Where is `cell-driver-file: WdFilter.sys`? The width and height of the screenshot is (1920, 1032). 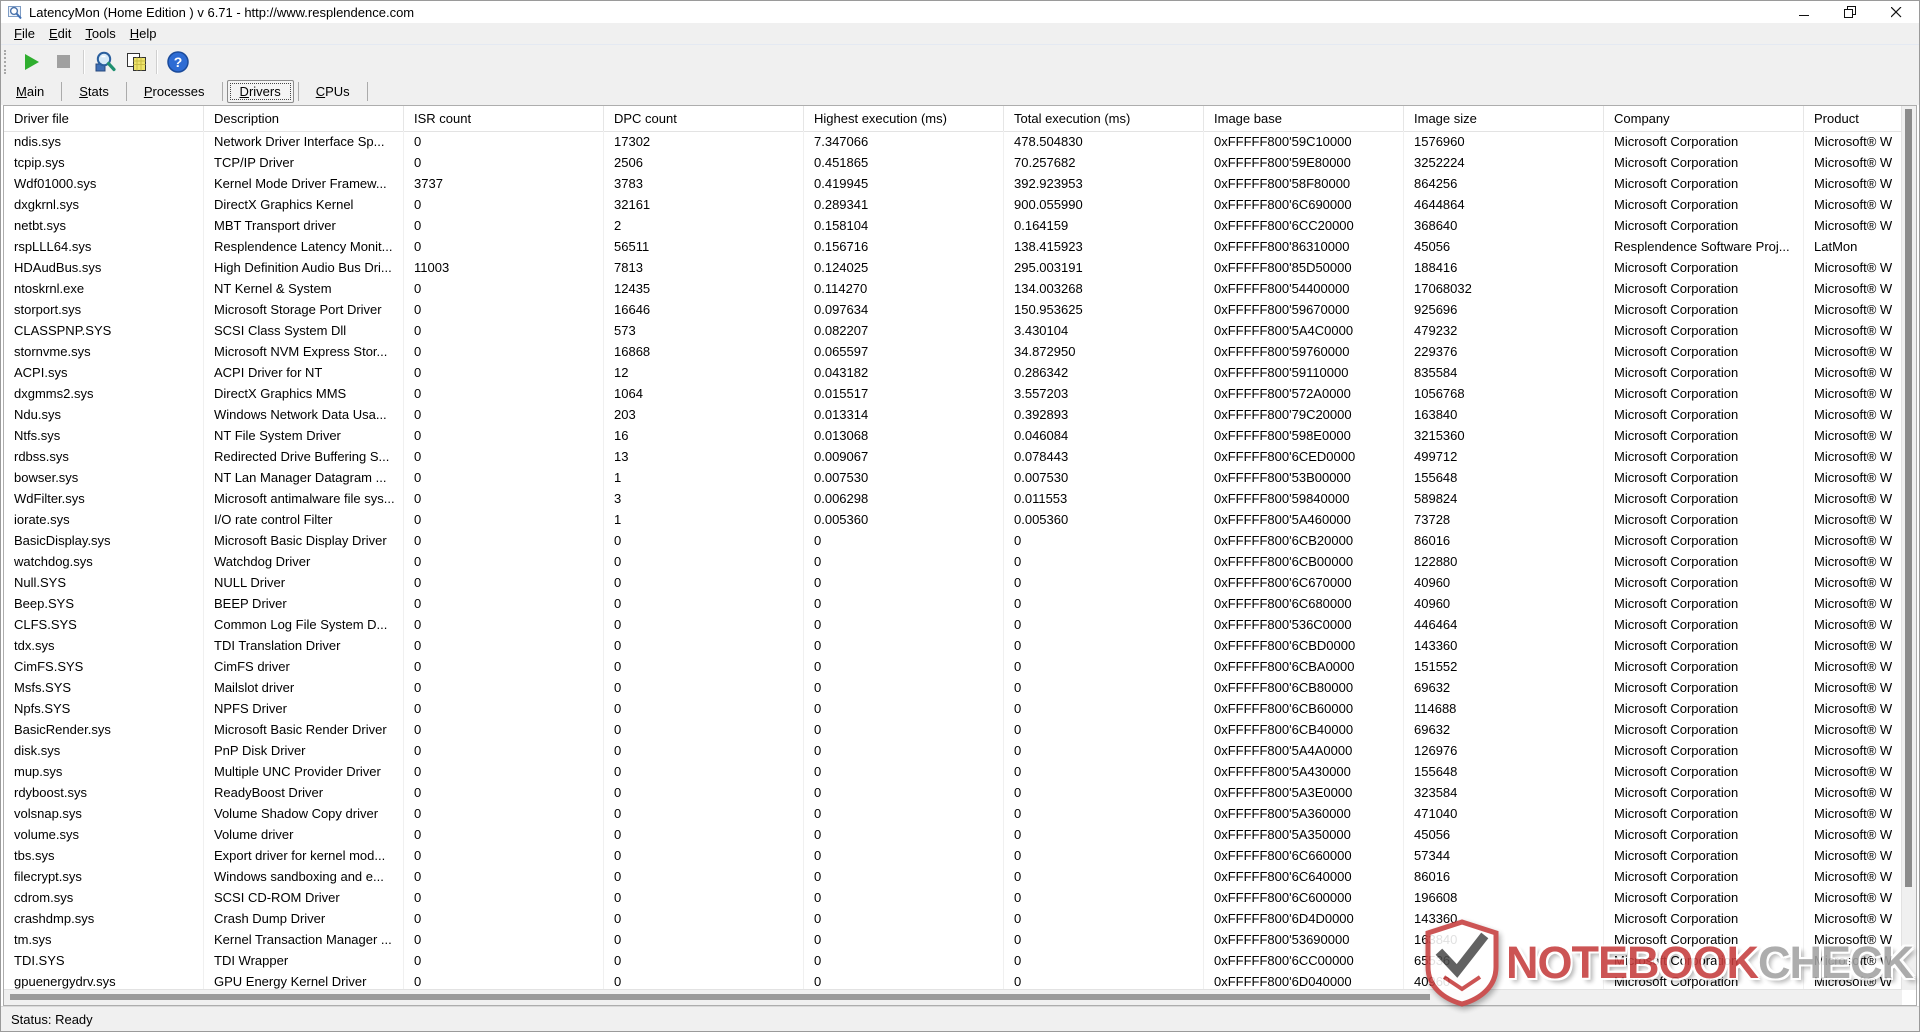
cell-driver-file: WdFilter.sys is located at coordinates (104, 498).